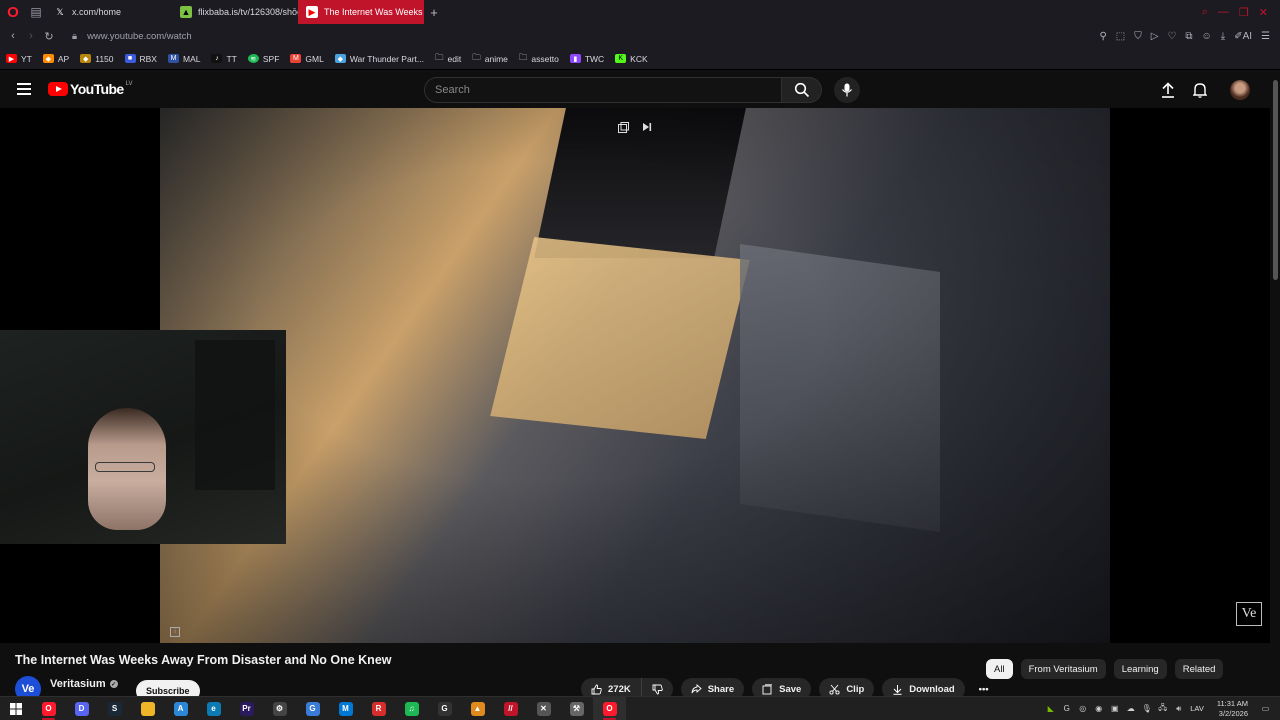 Image resolution: width=1280 pixels, height=720 pixels. What do you see at coordinates (13, 36) in the screenshot?
I see `back-button: ‹` at bounding box center [13, 36].